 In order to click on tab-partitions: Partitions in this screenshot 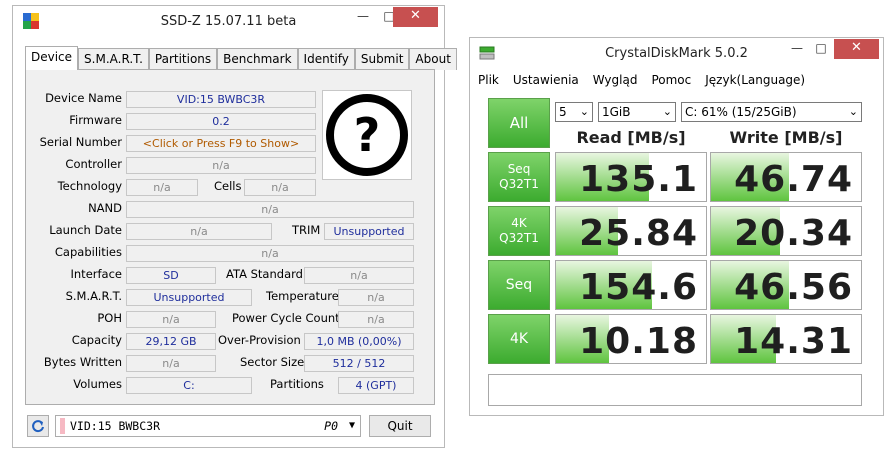, I will do `click(183, 59)`.